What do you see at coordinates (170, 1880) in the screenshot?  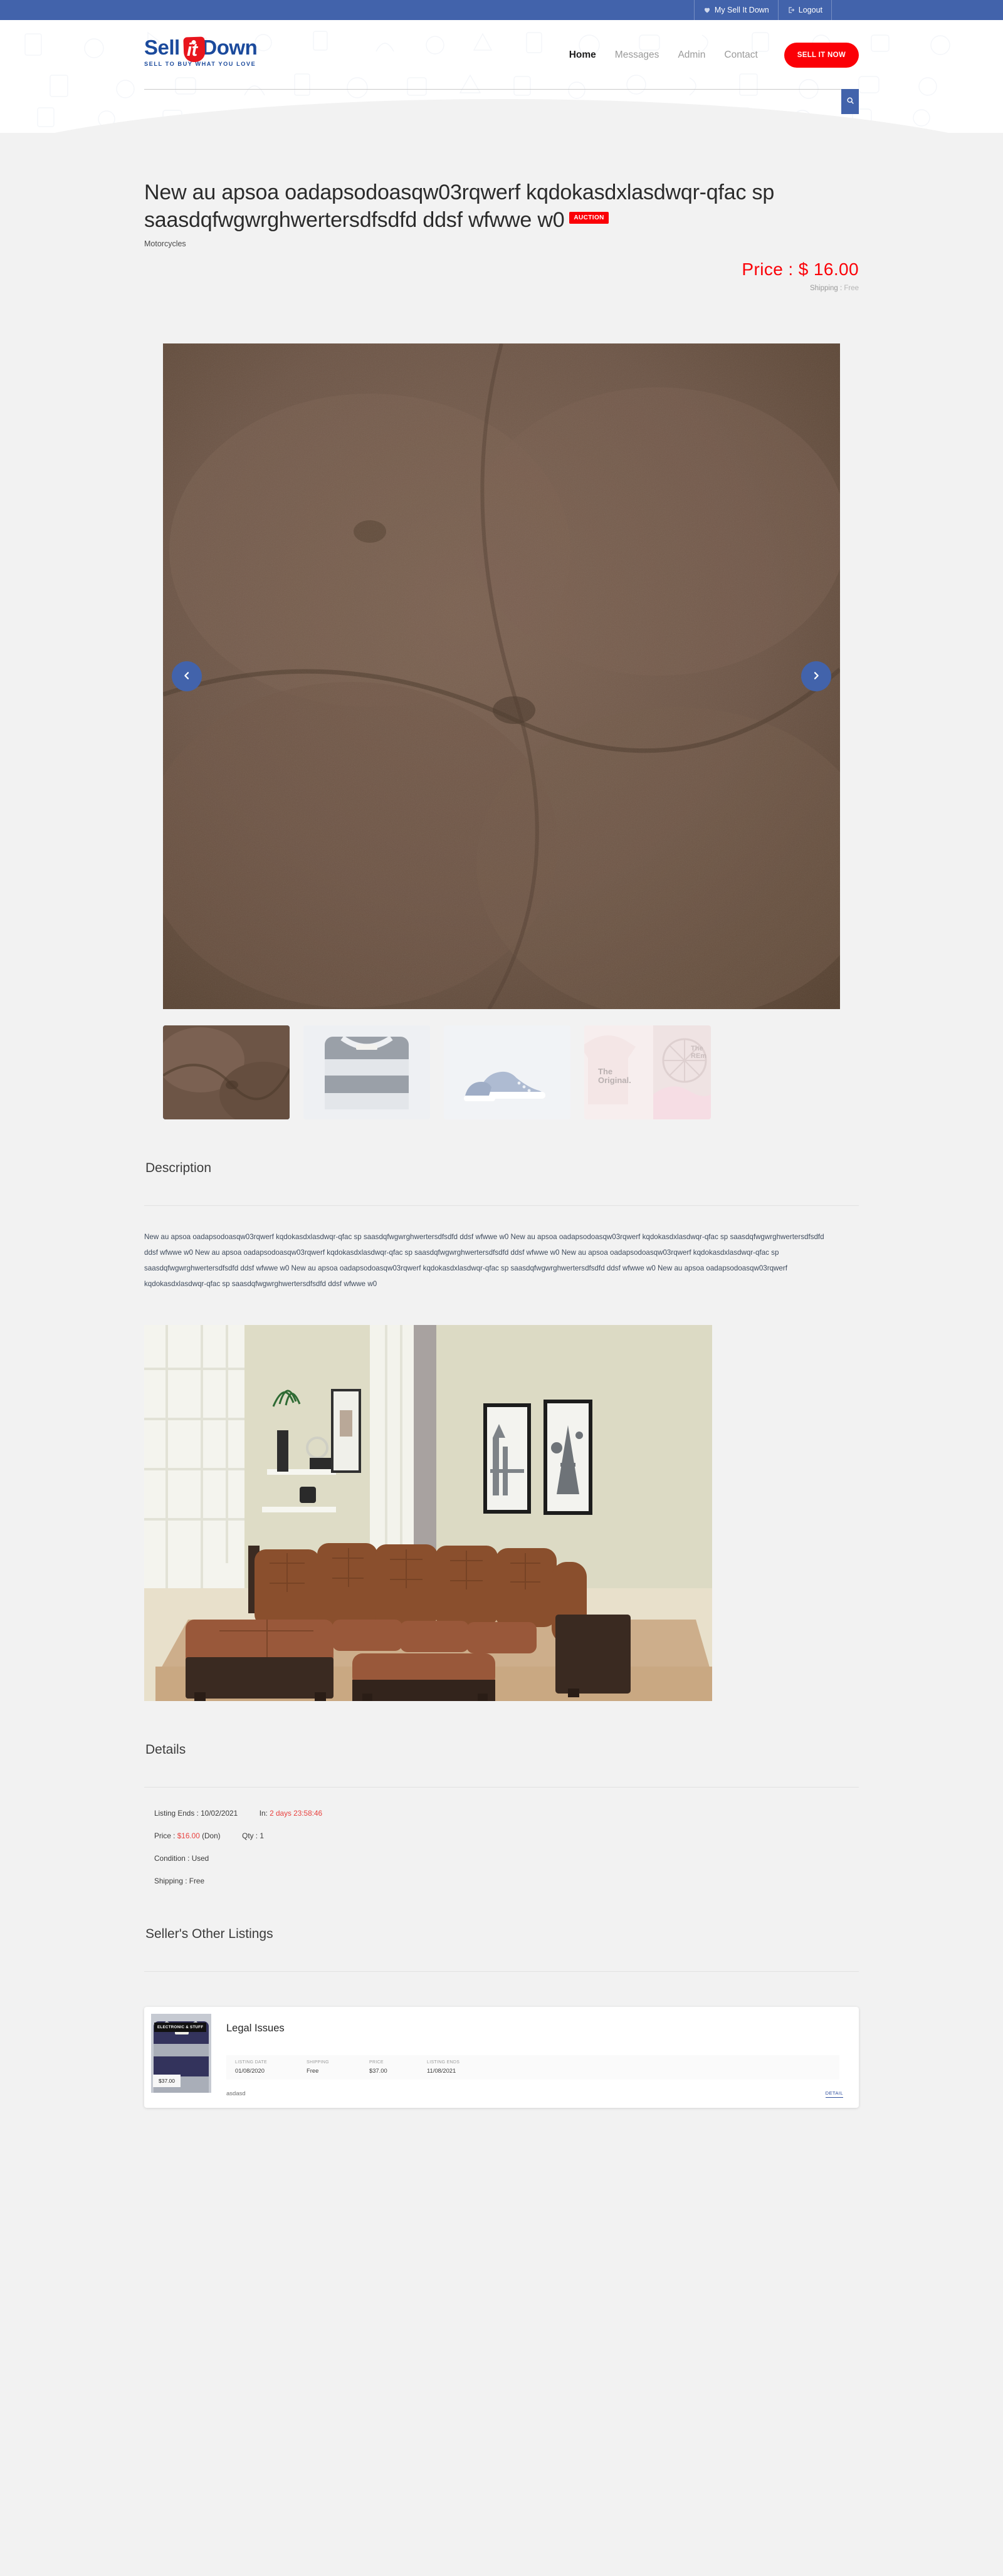 I see `detail-shipping-label: Shipping :` at bounding box center [170, 1880].